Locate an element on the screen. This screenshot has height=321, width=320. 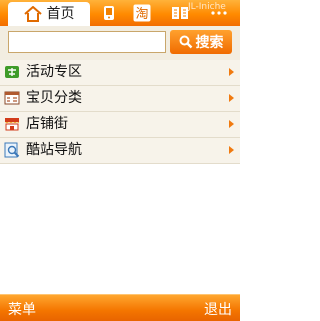
menu-item-label: 宝贝分类 is located at coordinates (54, 98).